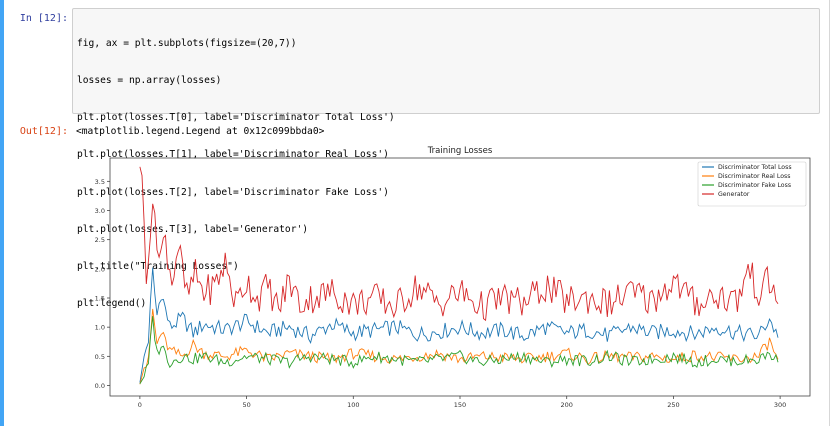 The width and height of the screenshot is (831, 426). What do you see at coordinates (460, 405) in the screenshot?
I see `x-tick-label: 150` at bounding box center [460, 405].